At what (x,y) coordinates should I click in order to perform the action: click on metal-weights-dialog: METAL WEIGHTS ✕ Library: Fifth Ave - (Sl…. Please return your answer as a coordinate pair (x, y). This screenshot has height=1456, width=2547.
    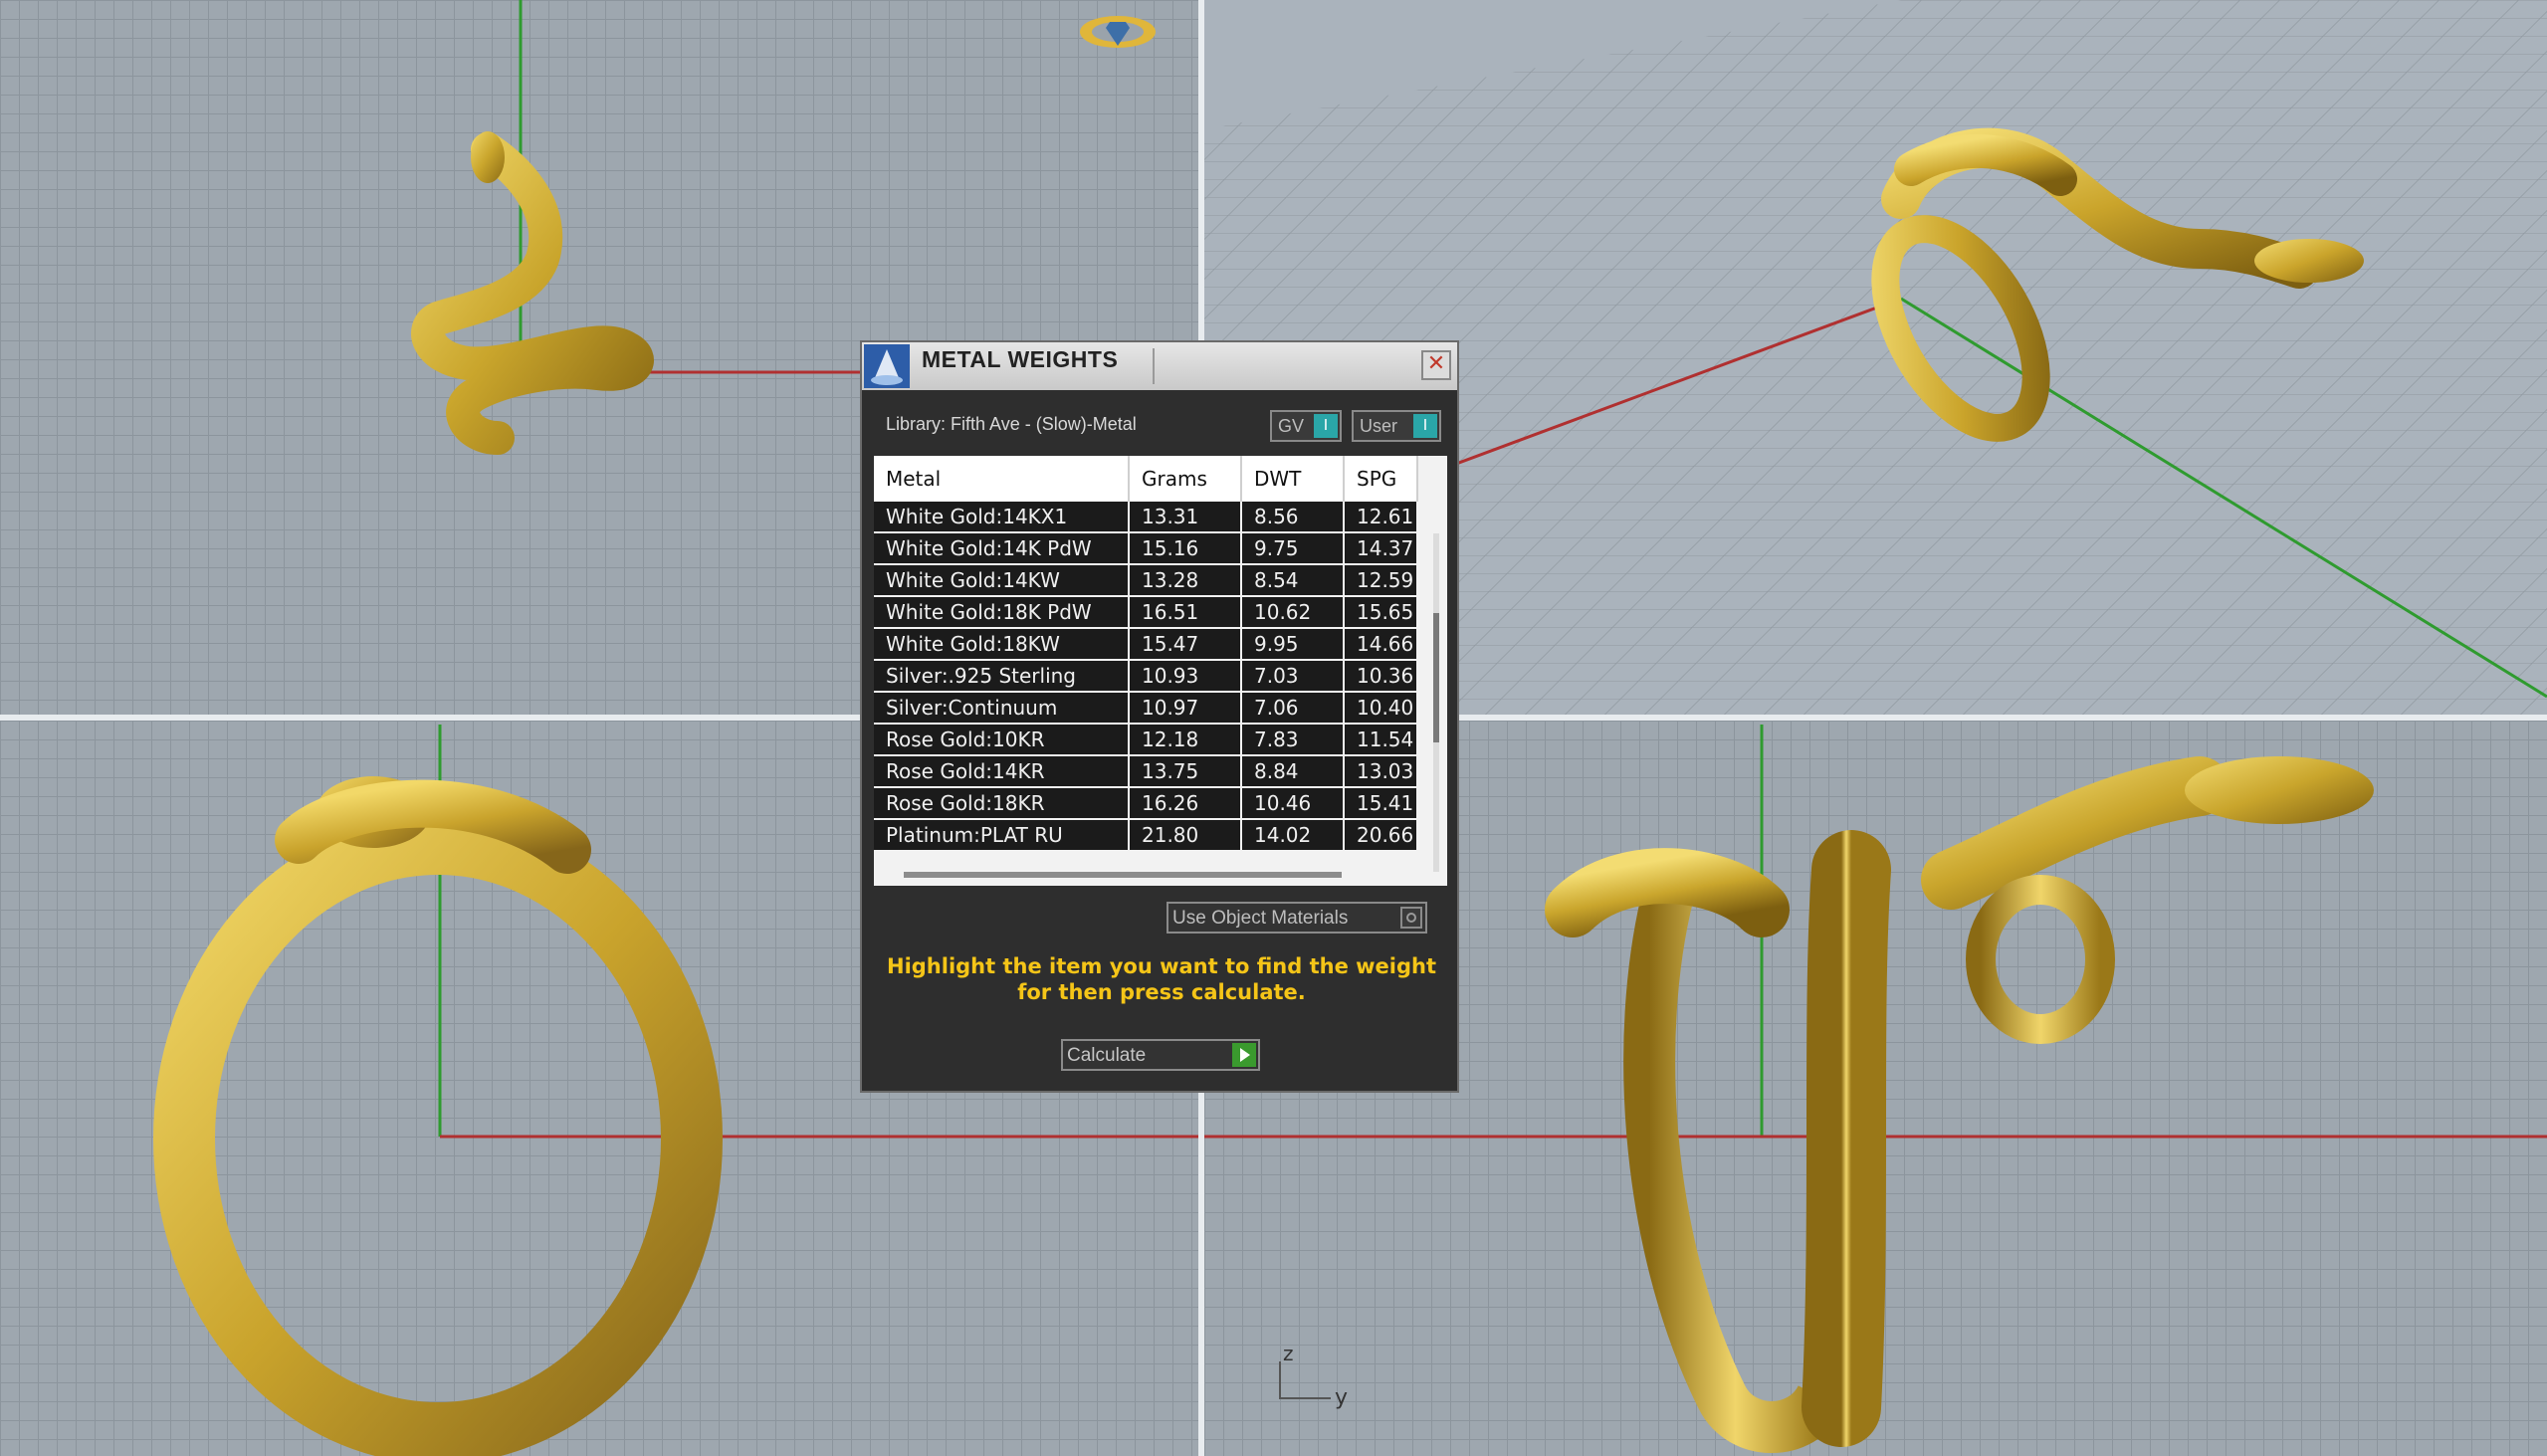
    Looking at the image, I should click on (1159, 716).